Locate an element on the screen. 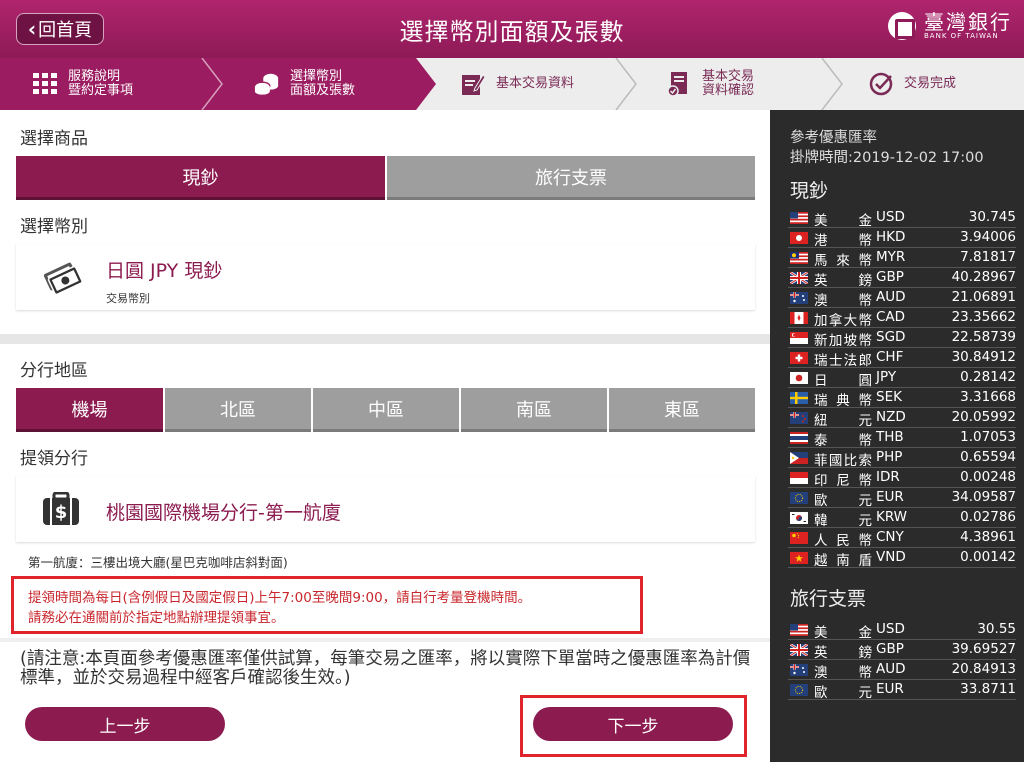 This screenshot has height=762, width=1024. check-circle-icon is located at coordinates (881, 84).